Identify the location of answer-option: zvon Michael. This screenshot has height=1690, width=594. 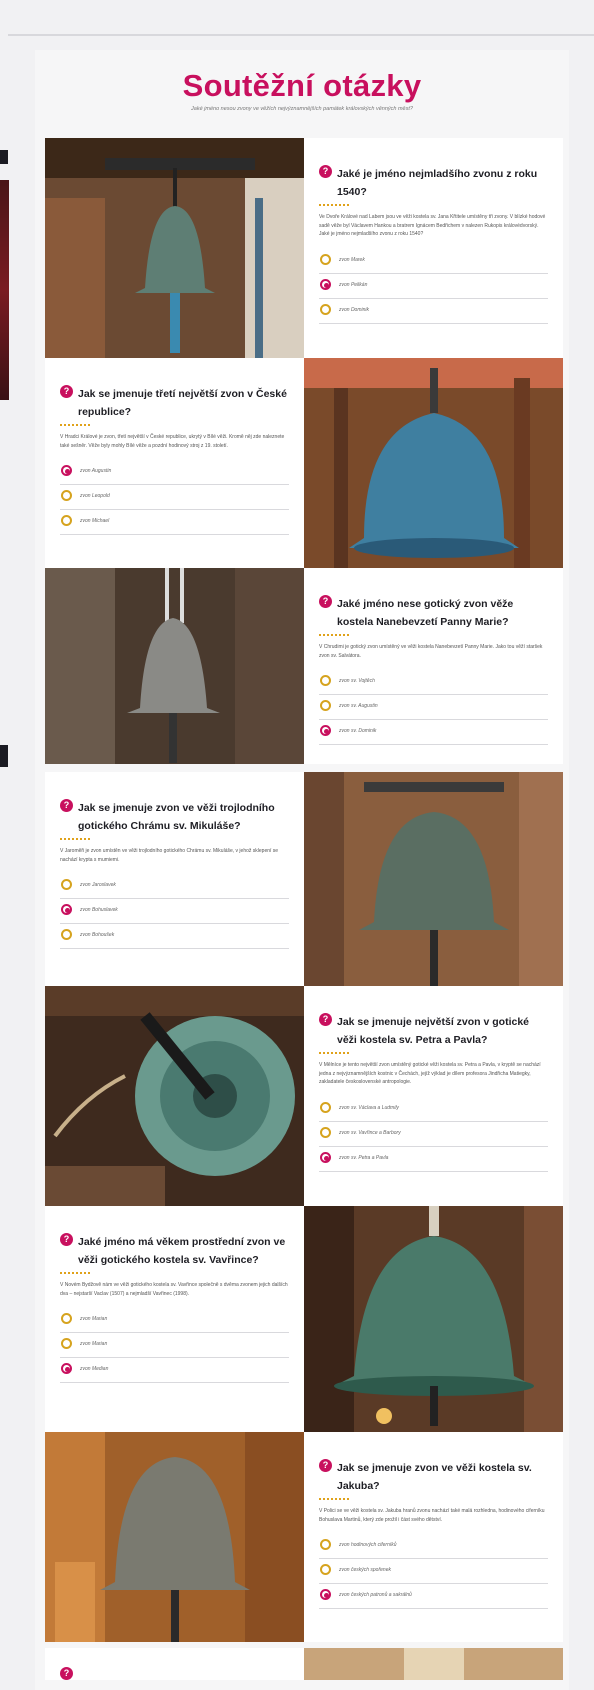
(174, 522).